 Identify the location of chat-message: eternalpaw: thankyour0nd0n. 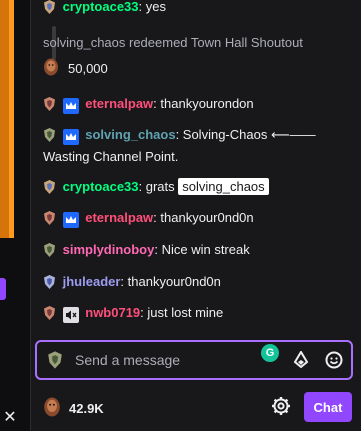
(195, 219).